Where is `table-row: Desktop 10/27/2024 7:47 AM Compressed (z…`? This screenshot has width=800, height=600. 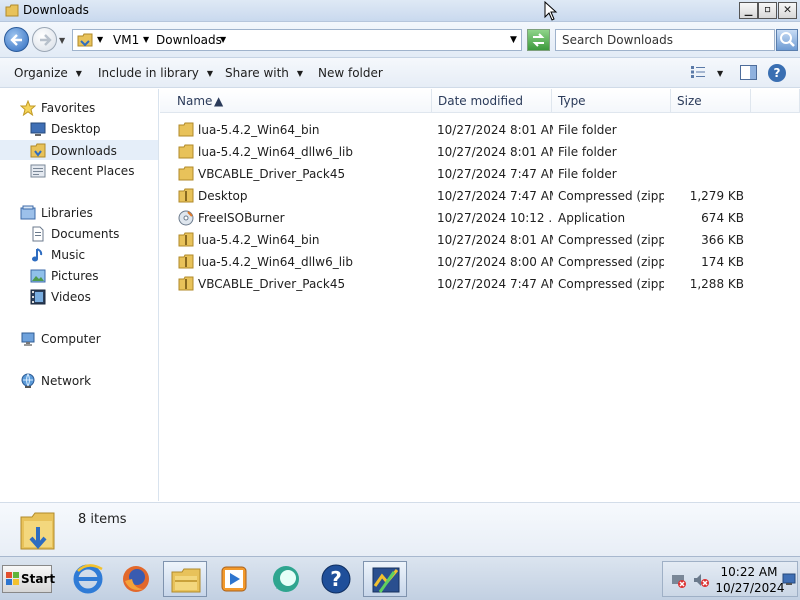
table-row: Desktop 10/27/2024 7:47 AM Compressed (z… is located at coordinates (460, 196).